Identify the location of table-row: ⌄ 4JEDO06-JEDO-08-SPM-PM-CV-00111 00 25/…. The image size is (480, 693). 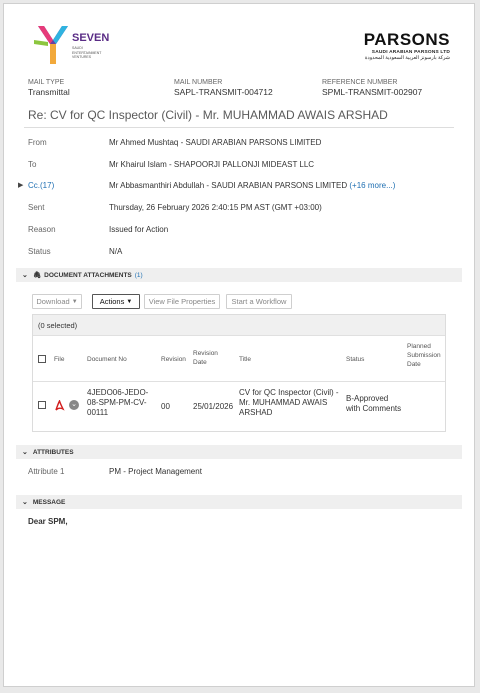
(239, 406).